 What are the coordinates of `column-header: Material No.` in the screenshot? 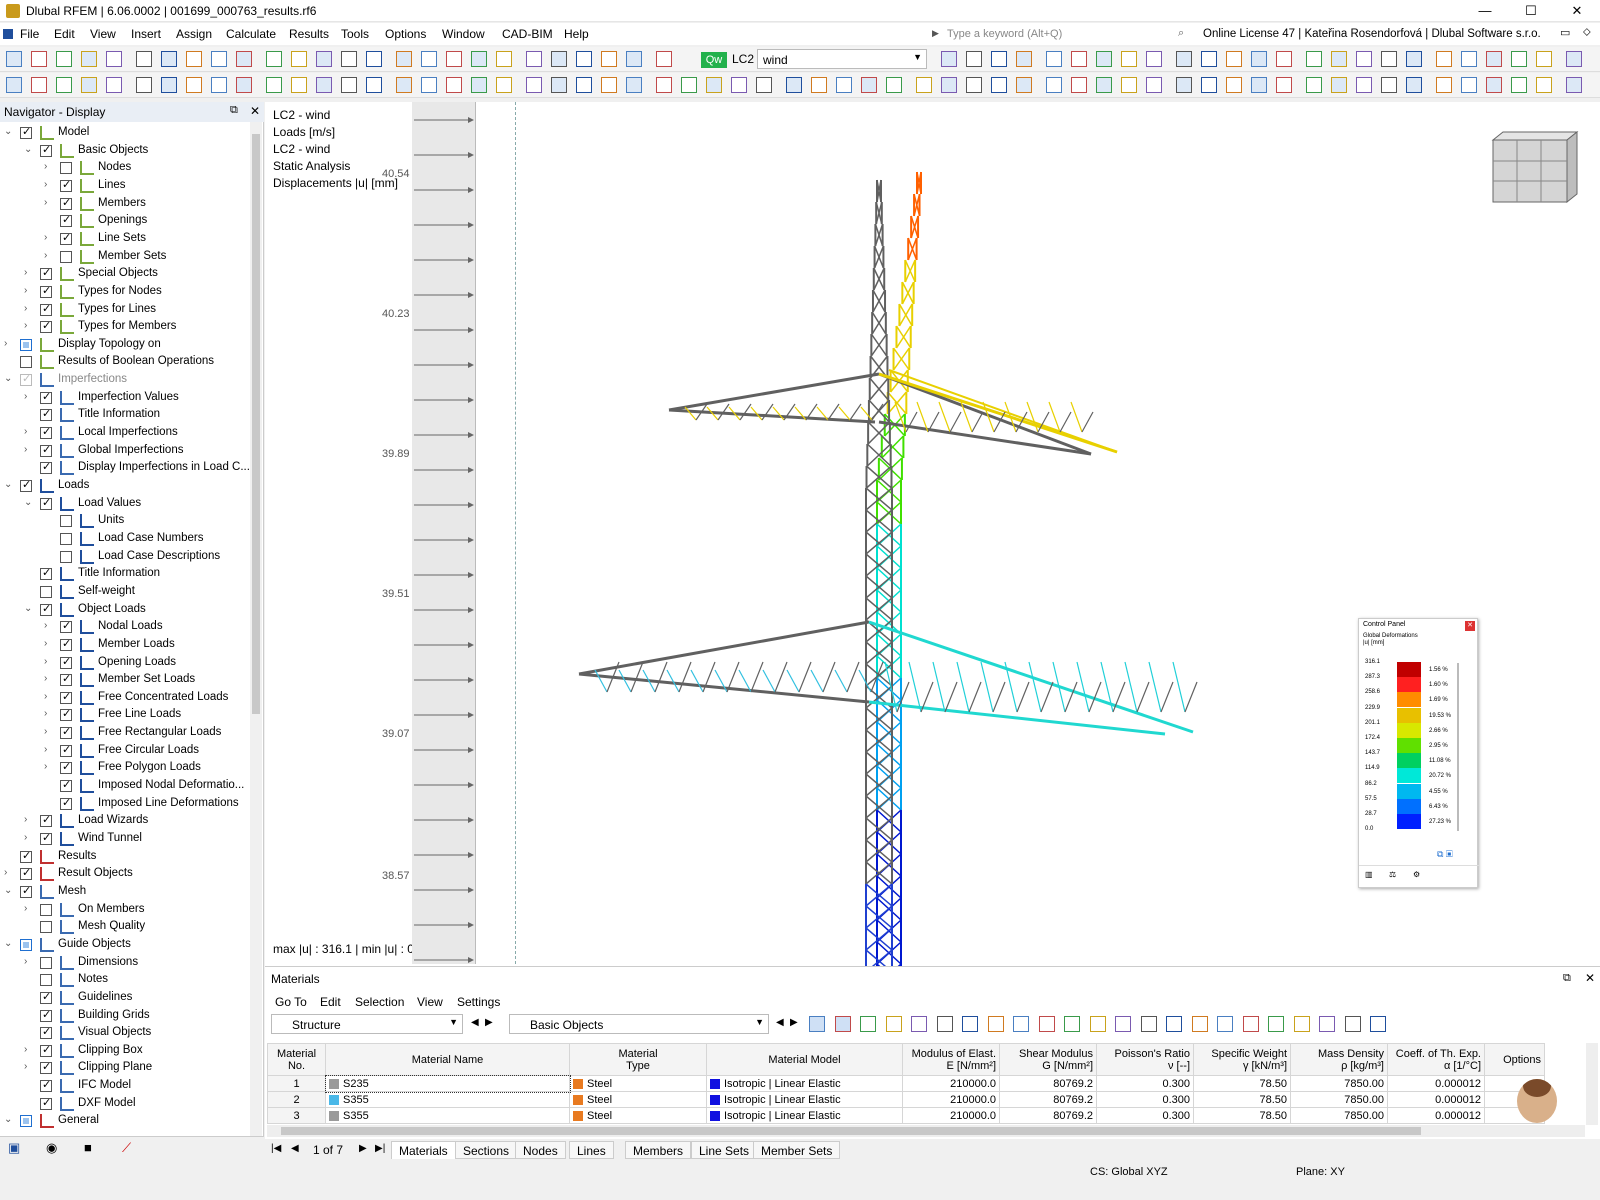 It's located at (296, 1059).